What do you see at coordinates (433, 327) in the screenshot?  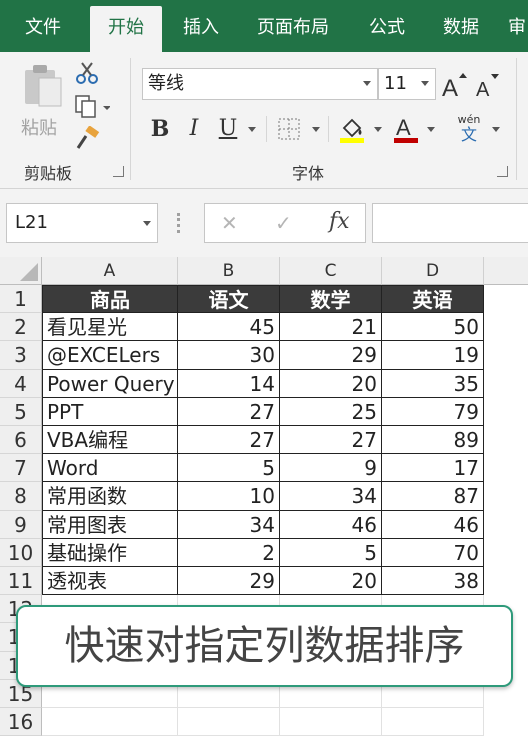 I see `table-cell-score: 50` at bounding box center [433, 327].